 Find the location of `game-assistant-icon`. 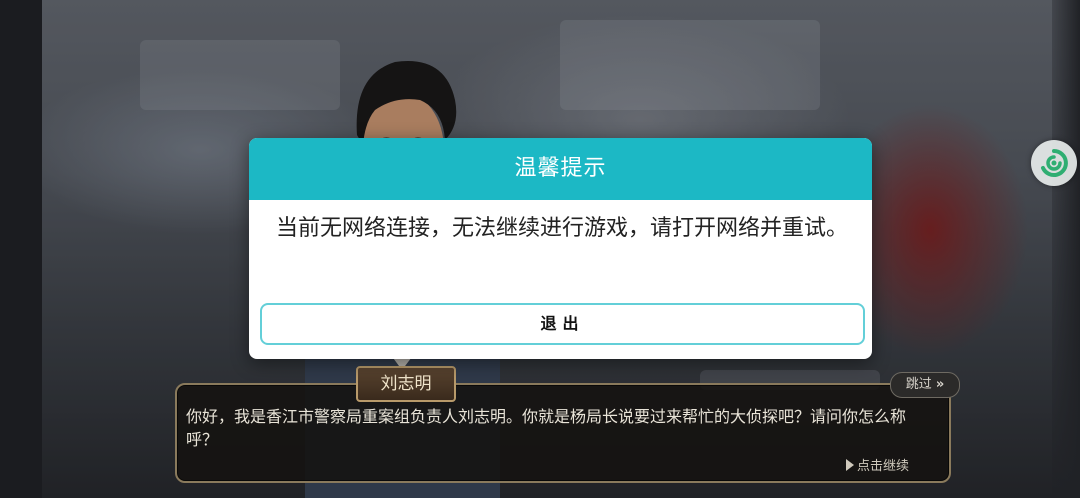

game-assistant-icon is located at coordinates (1054, 163).